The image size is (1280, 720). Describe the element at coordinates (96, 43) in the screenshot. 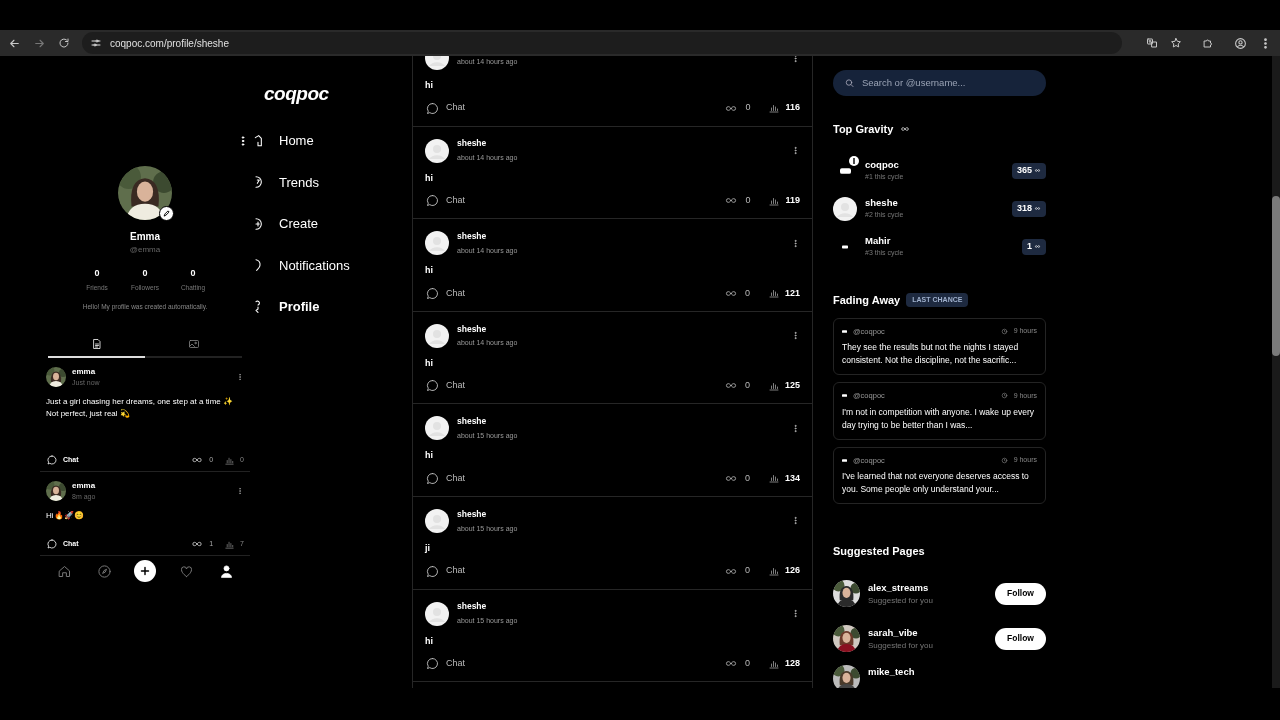

I see `site-settings-icon` at that location.